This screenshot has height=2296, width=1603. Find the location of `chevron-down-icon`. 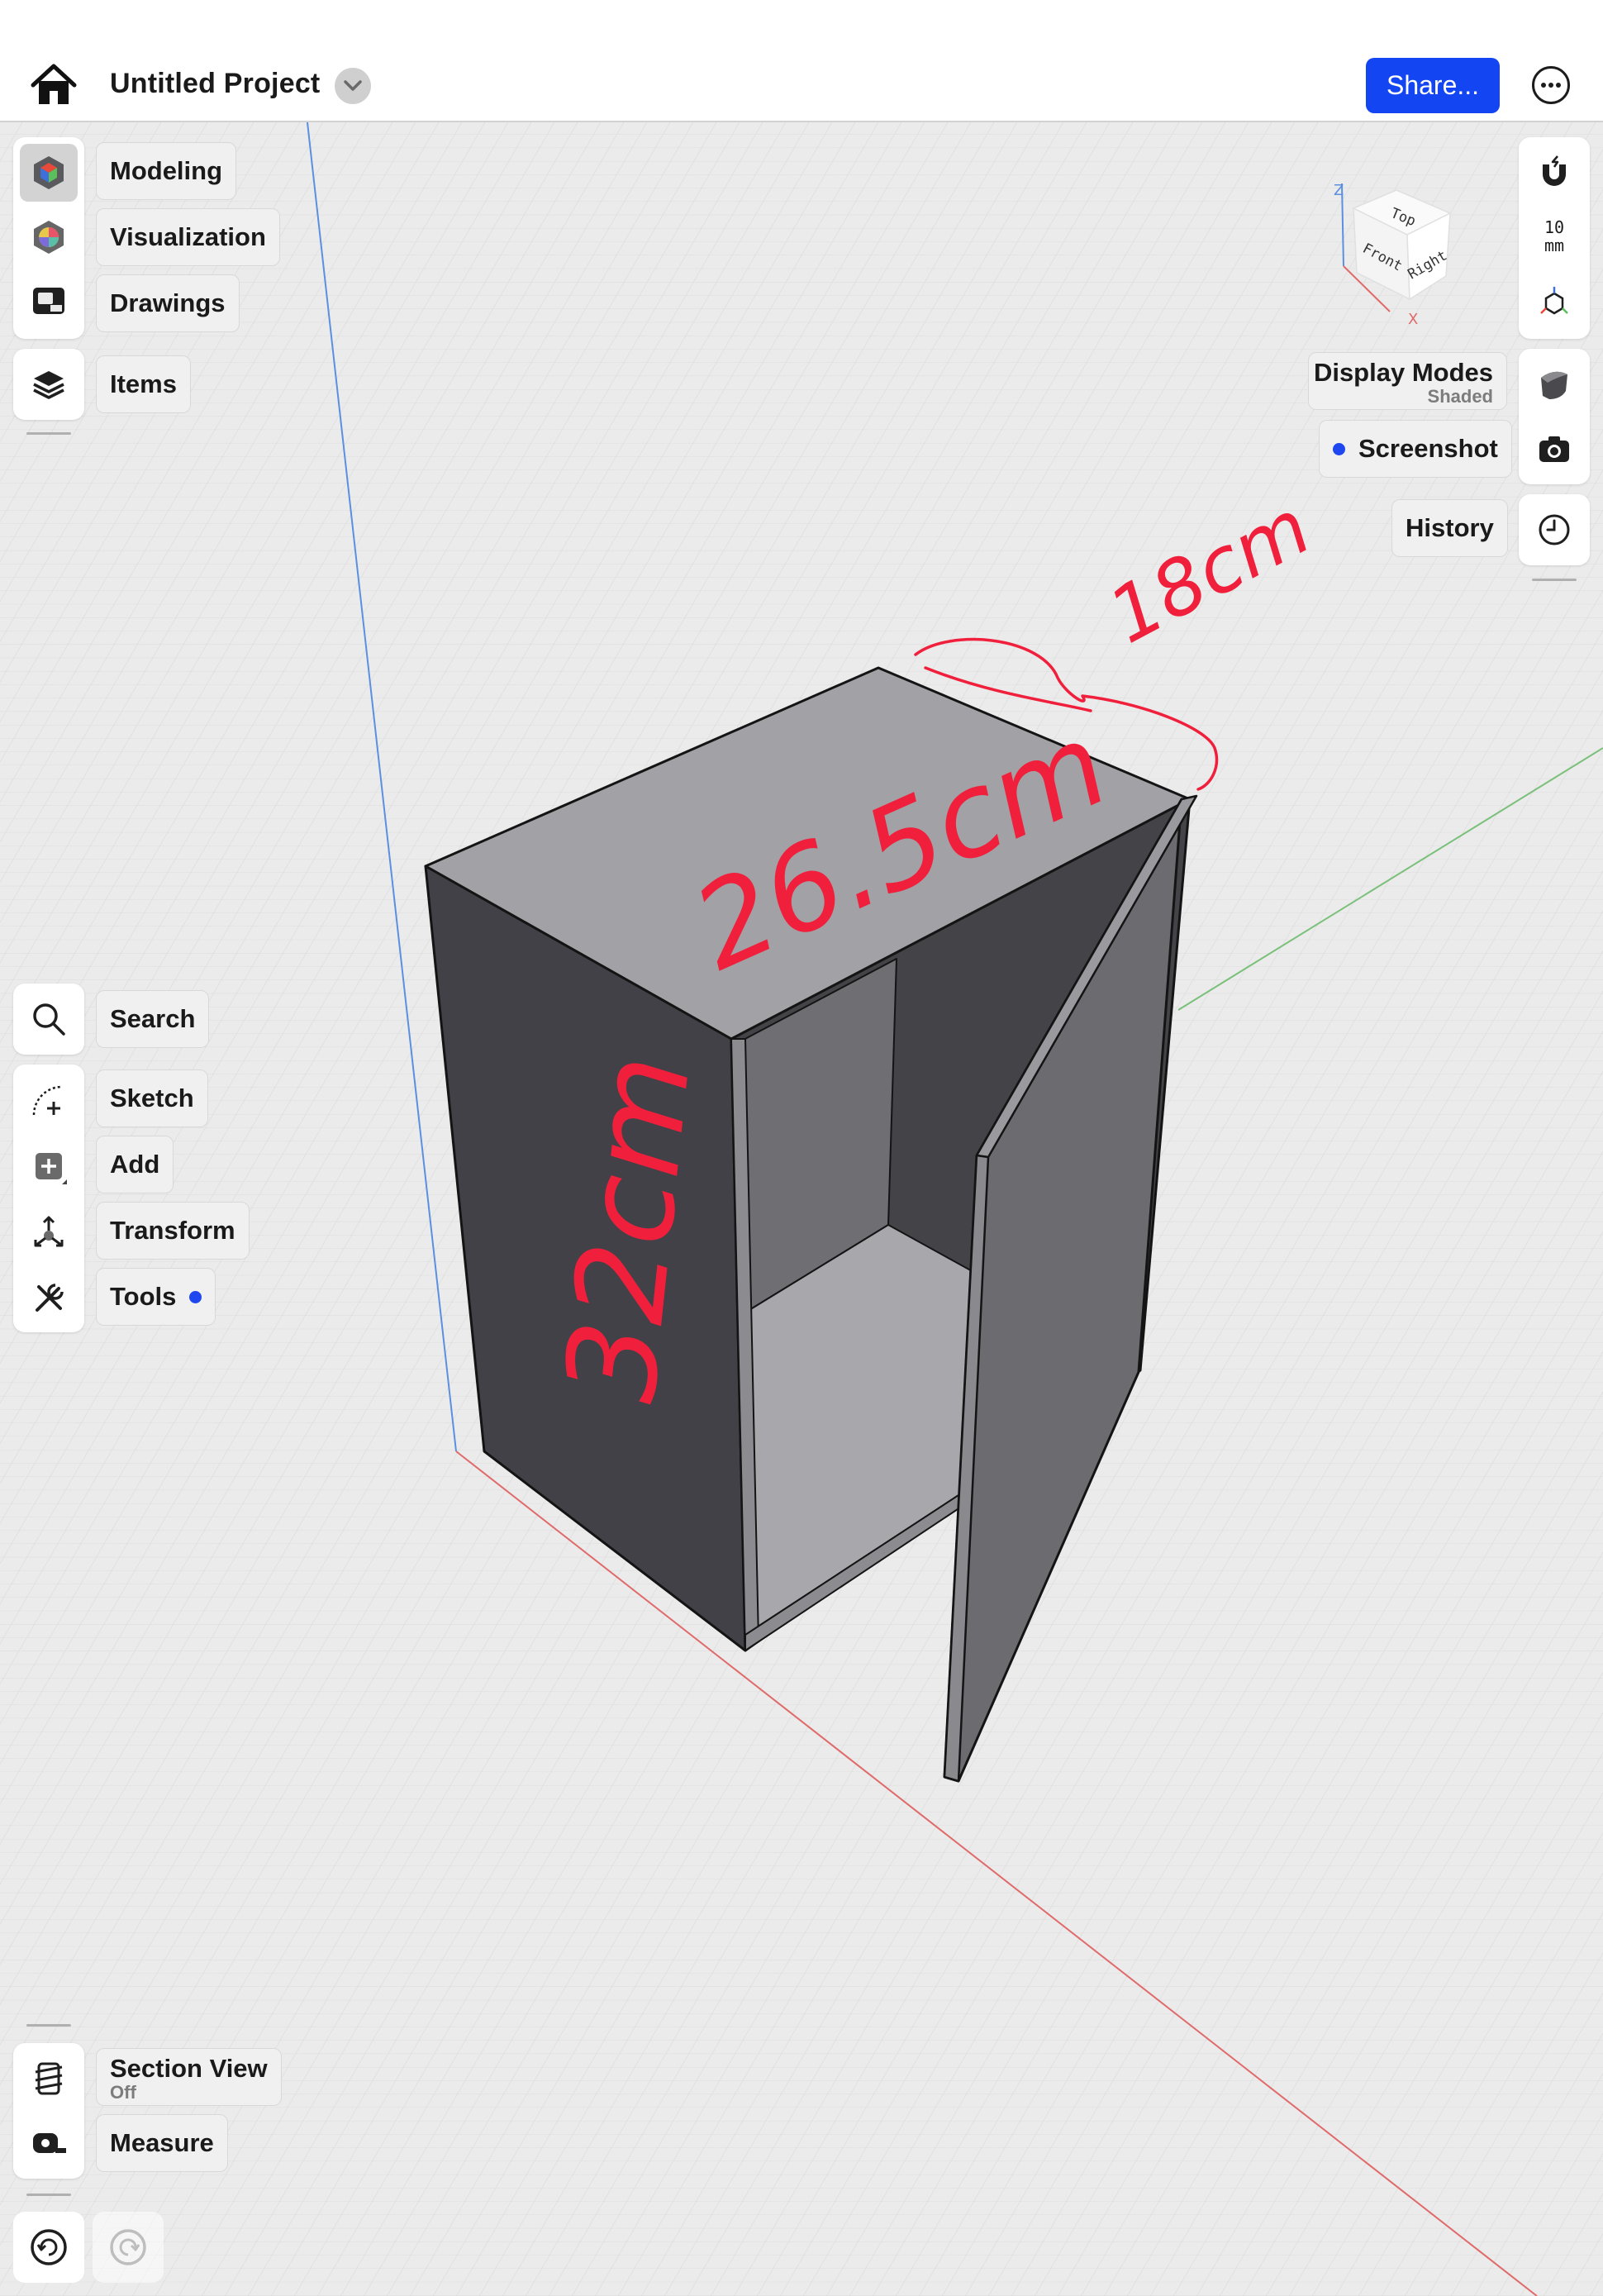

chevron-down-icon is located at coordinates (353, 85).